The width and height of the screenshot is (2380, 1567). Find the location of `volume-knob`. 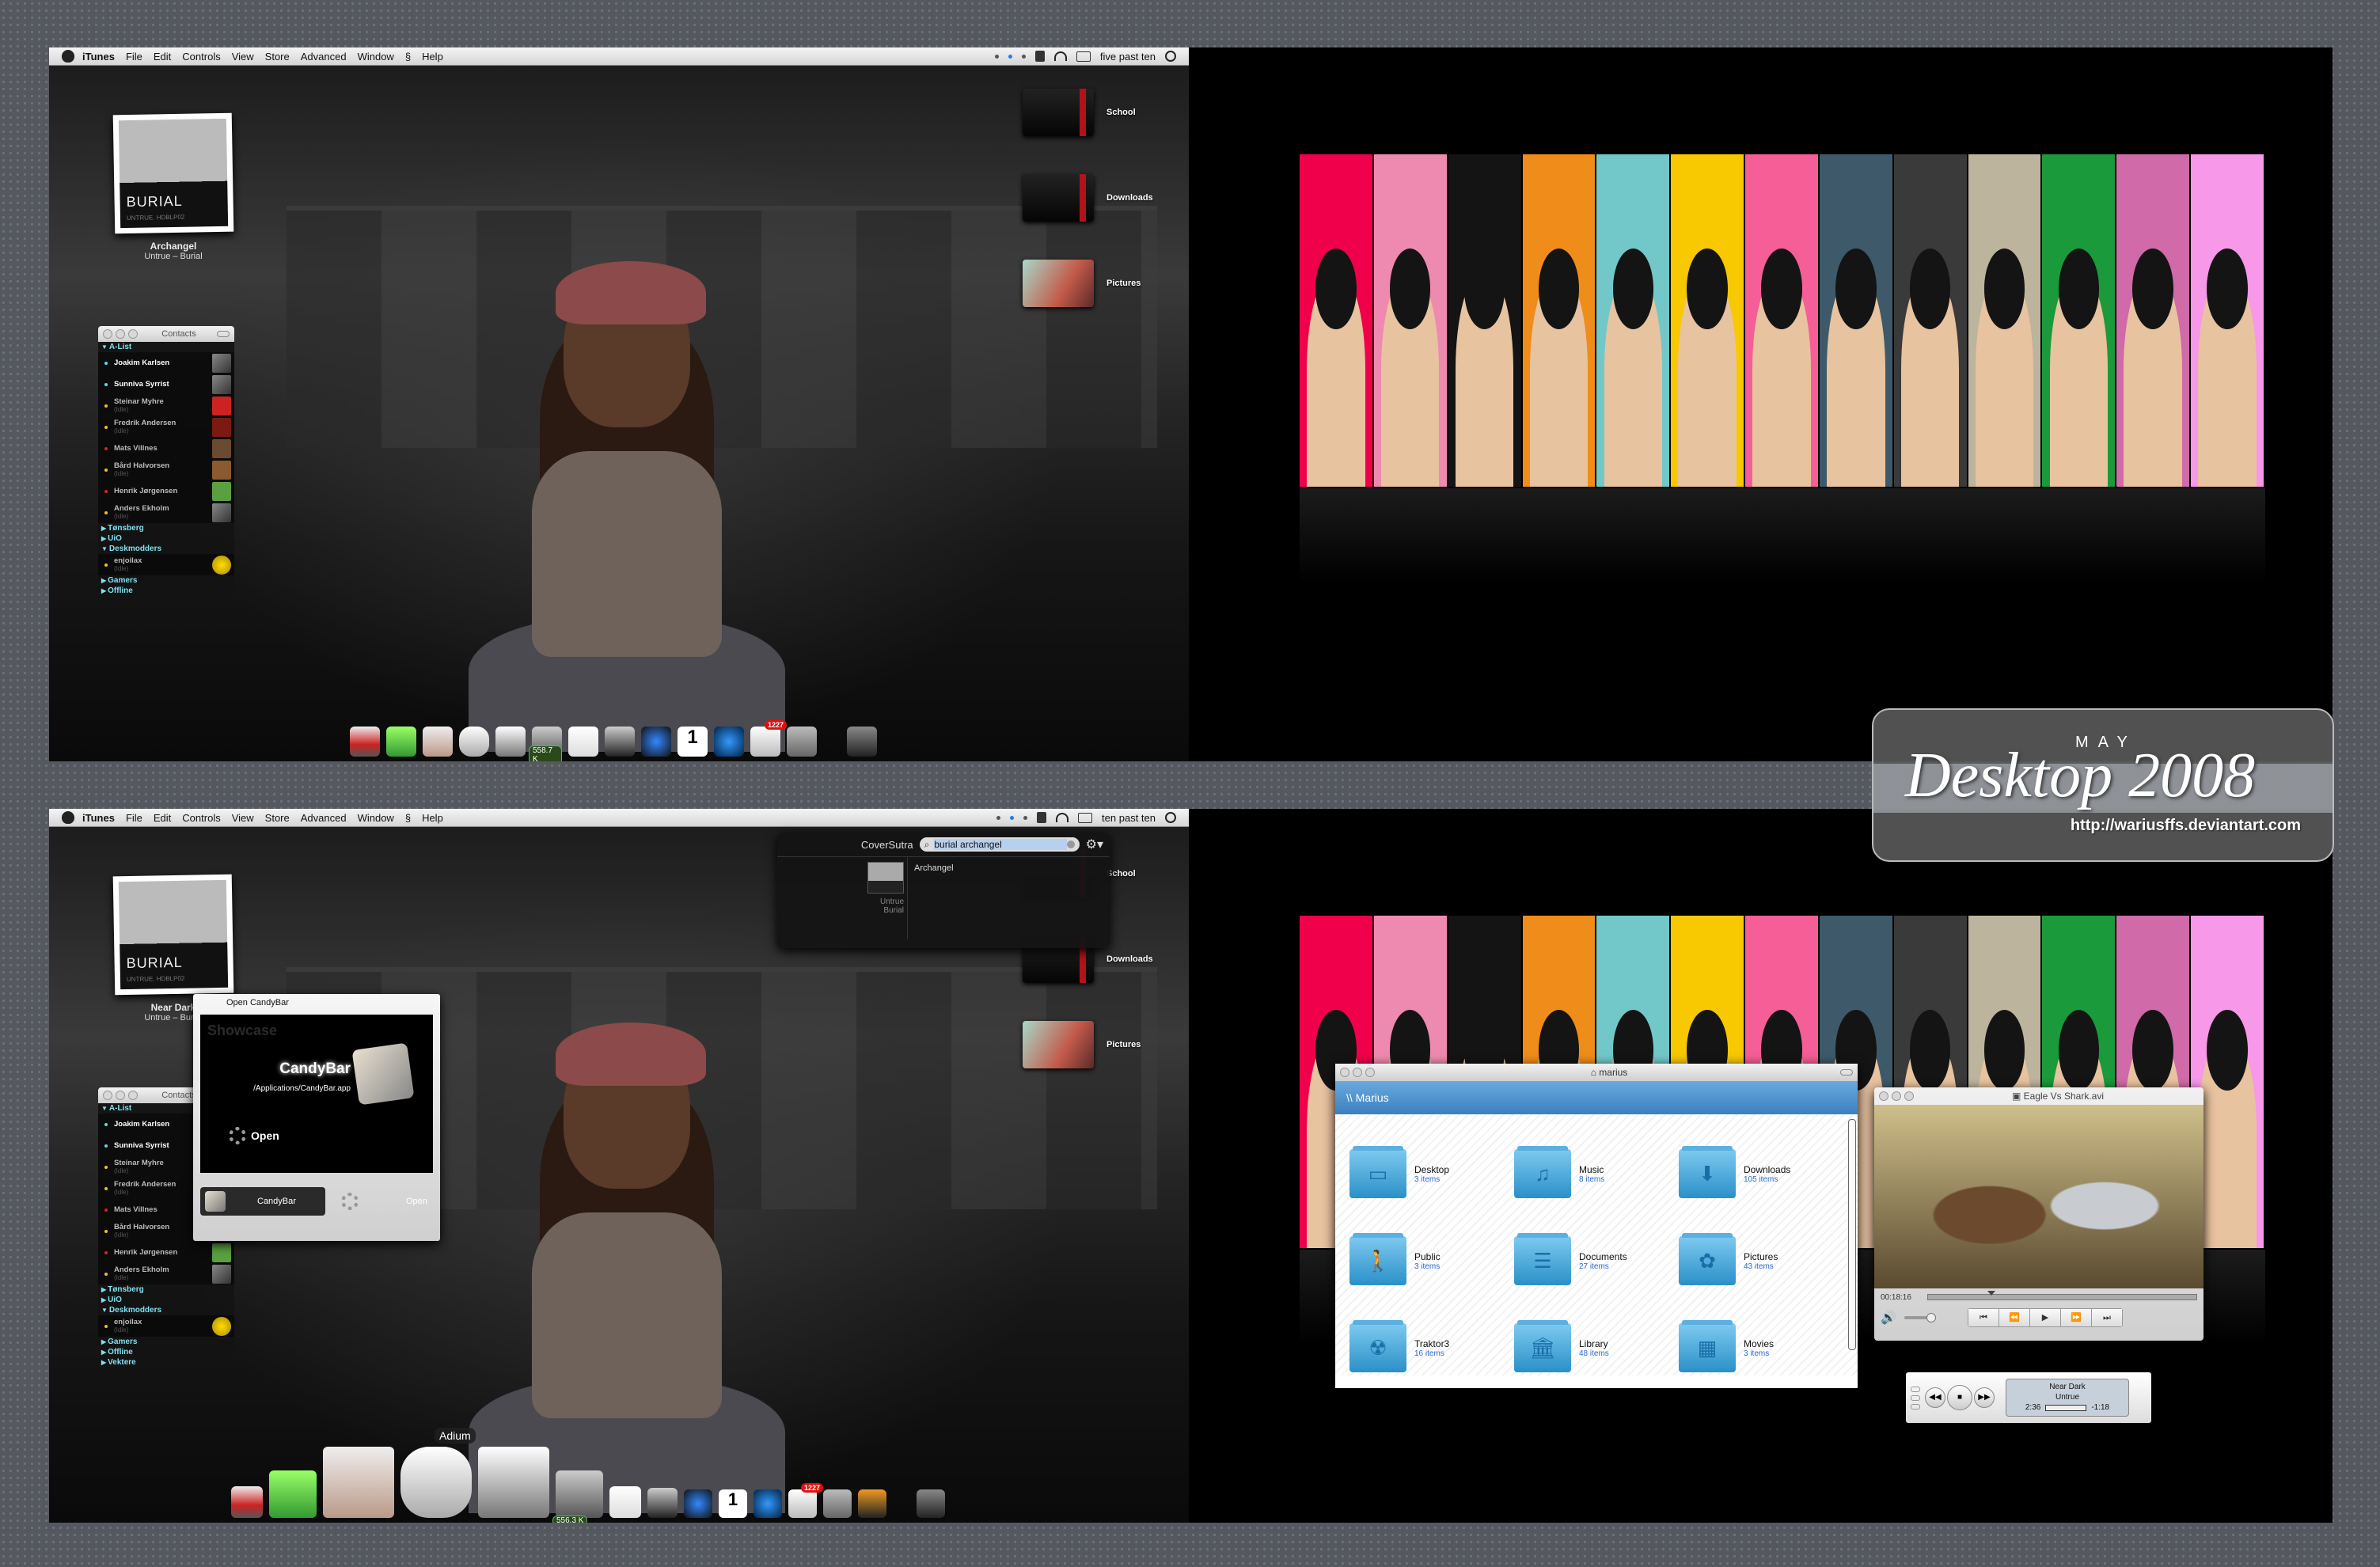

volume-knob is located at coordinates (1931, 1317).